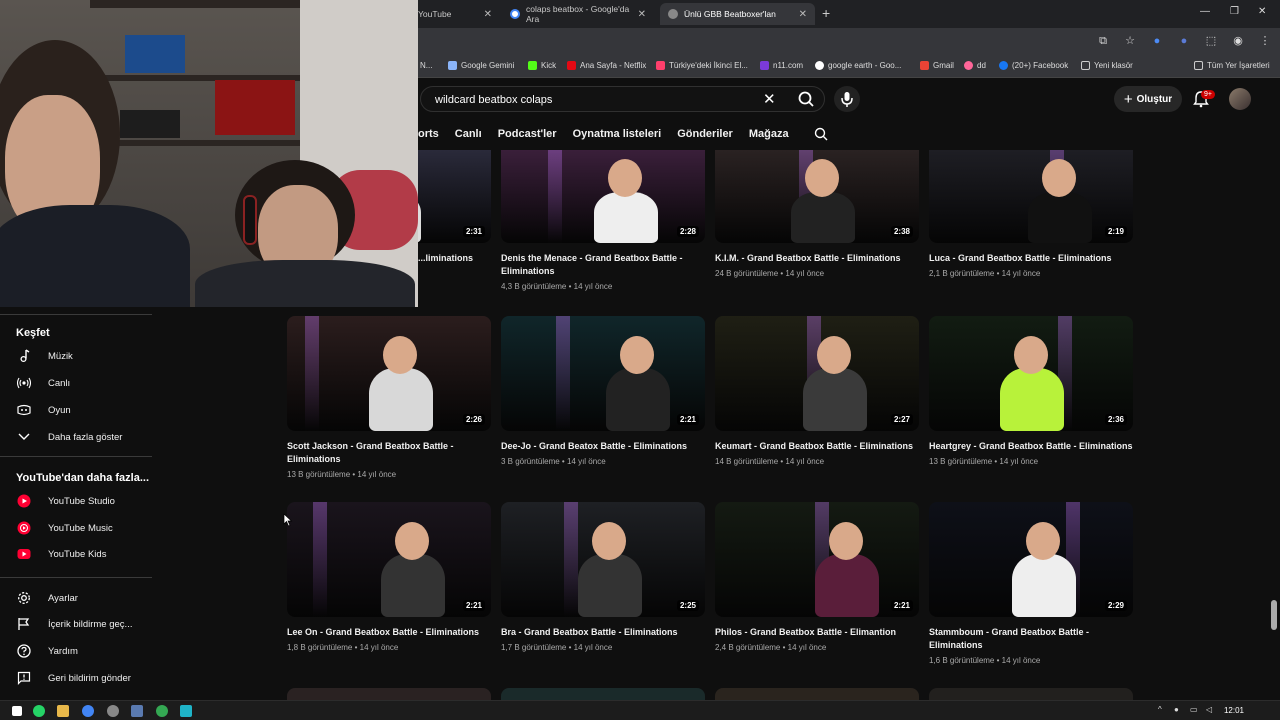 This screenshot has height=720, width=1280. What do you see at coordinates (1176, 709) in the screenshot?
I see `microphone-tray-icon: ●` at bounding box center [1176, 709].